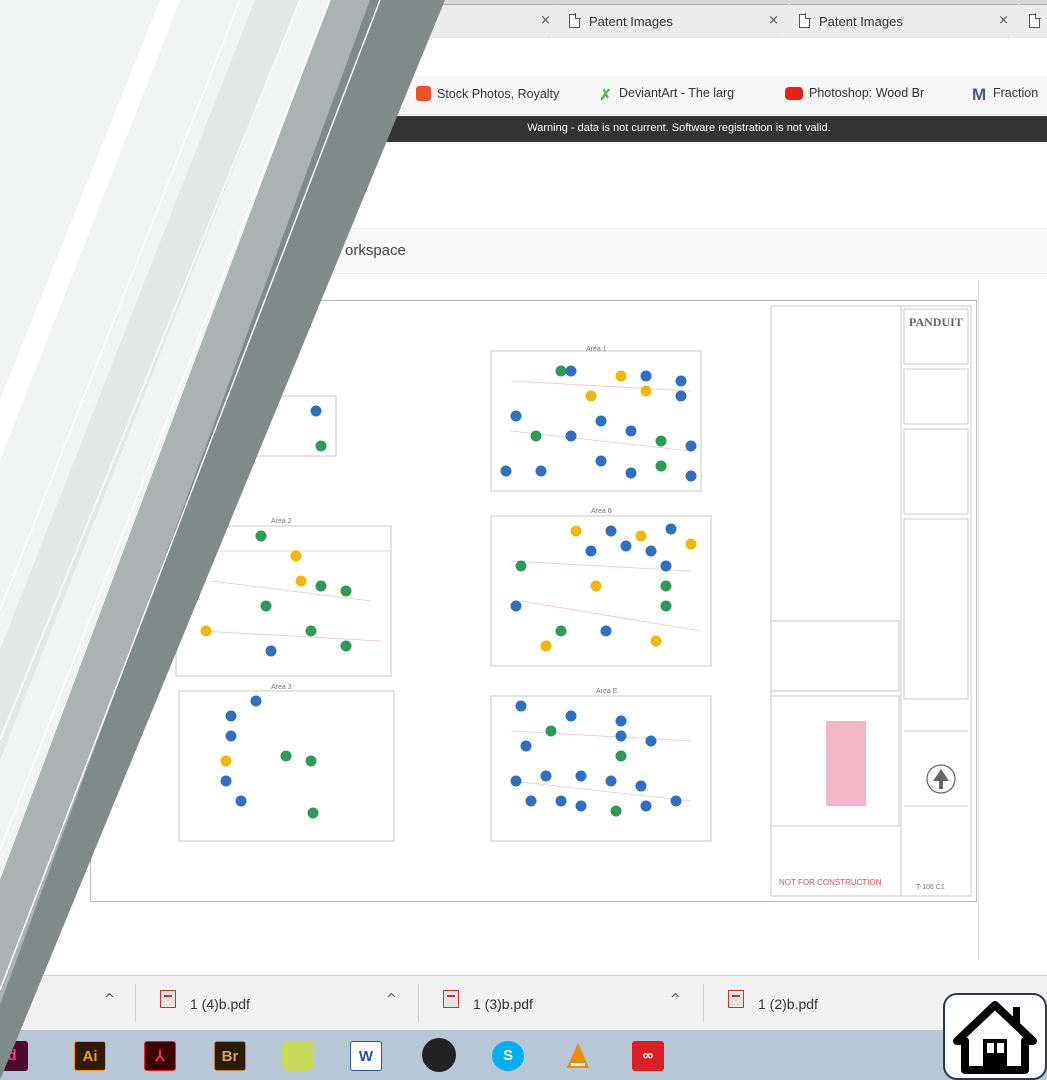 This screenshot has width=1047, height=1080. Describe the element at coordinates (298, 1055) in the screenshot. I see `taskbar-sketchbook` at that location.